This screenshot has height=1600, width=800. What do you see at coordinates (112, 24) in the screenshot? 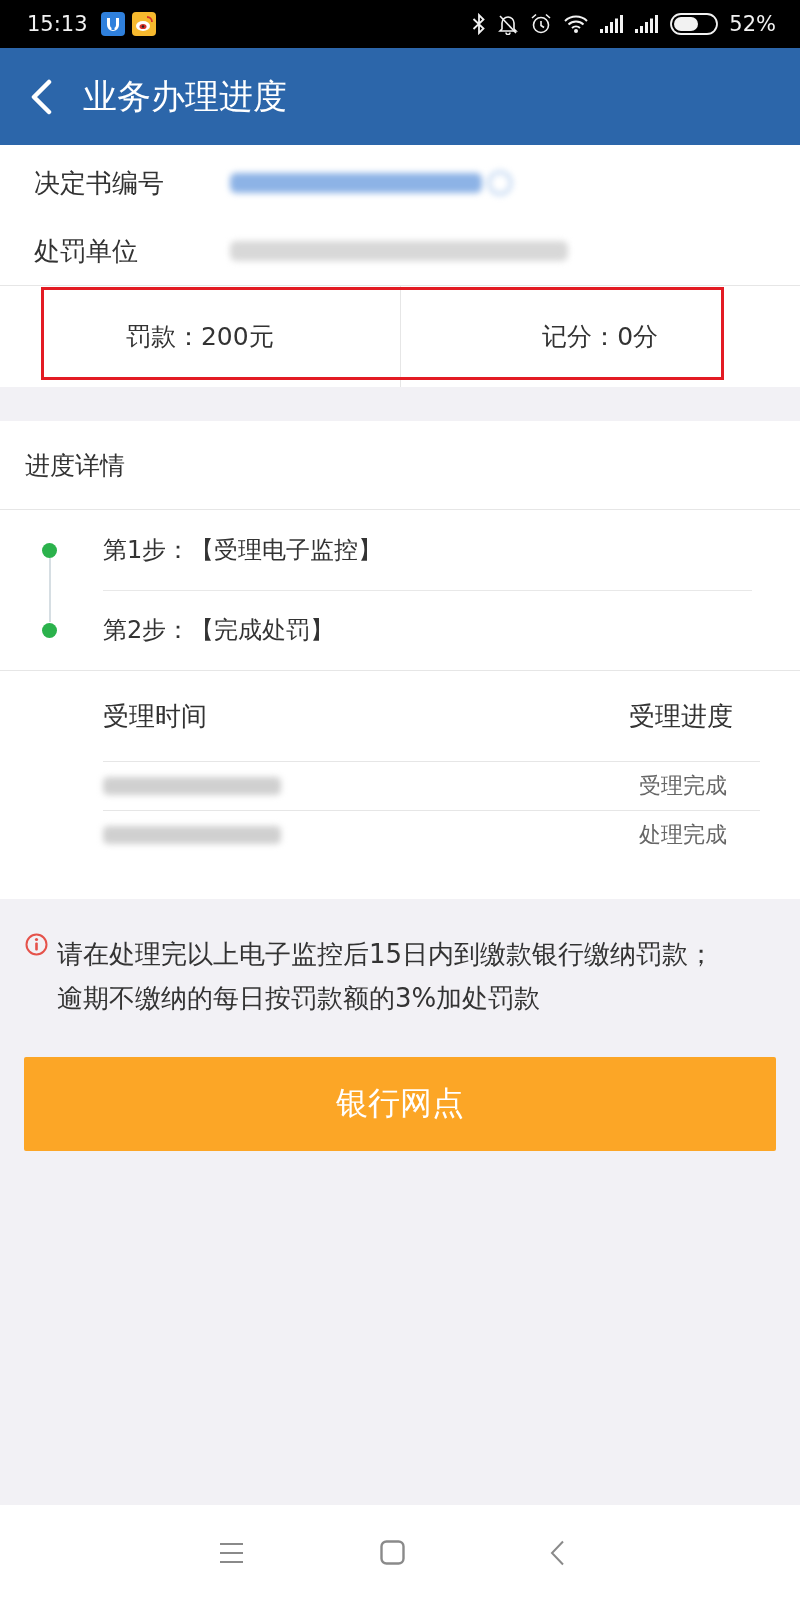
I see `app-icon` at bounding box center [112, 24].